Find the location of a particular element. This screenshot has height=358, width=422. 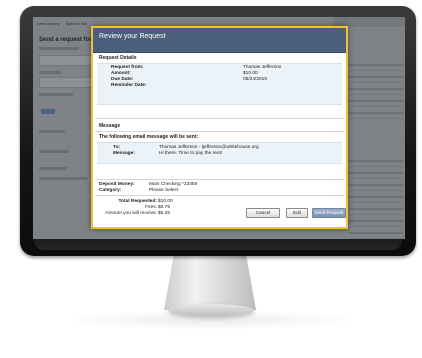

background-tabs: Send Money Split the Bill is located at coordinates (61, 26).